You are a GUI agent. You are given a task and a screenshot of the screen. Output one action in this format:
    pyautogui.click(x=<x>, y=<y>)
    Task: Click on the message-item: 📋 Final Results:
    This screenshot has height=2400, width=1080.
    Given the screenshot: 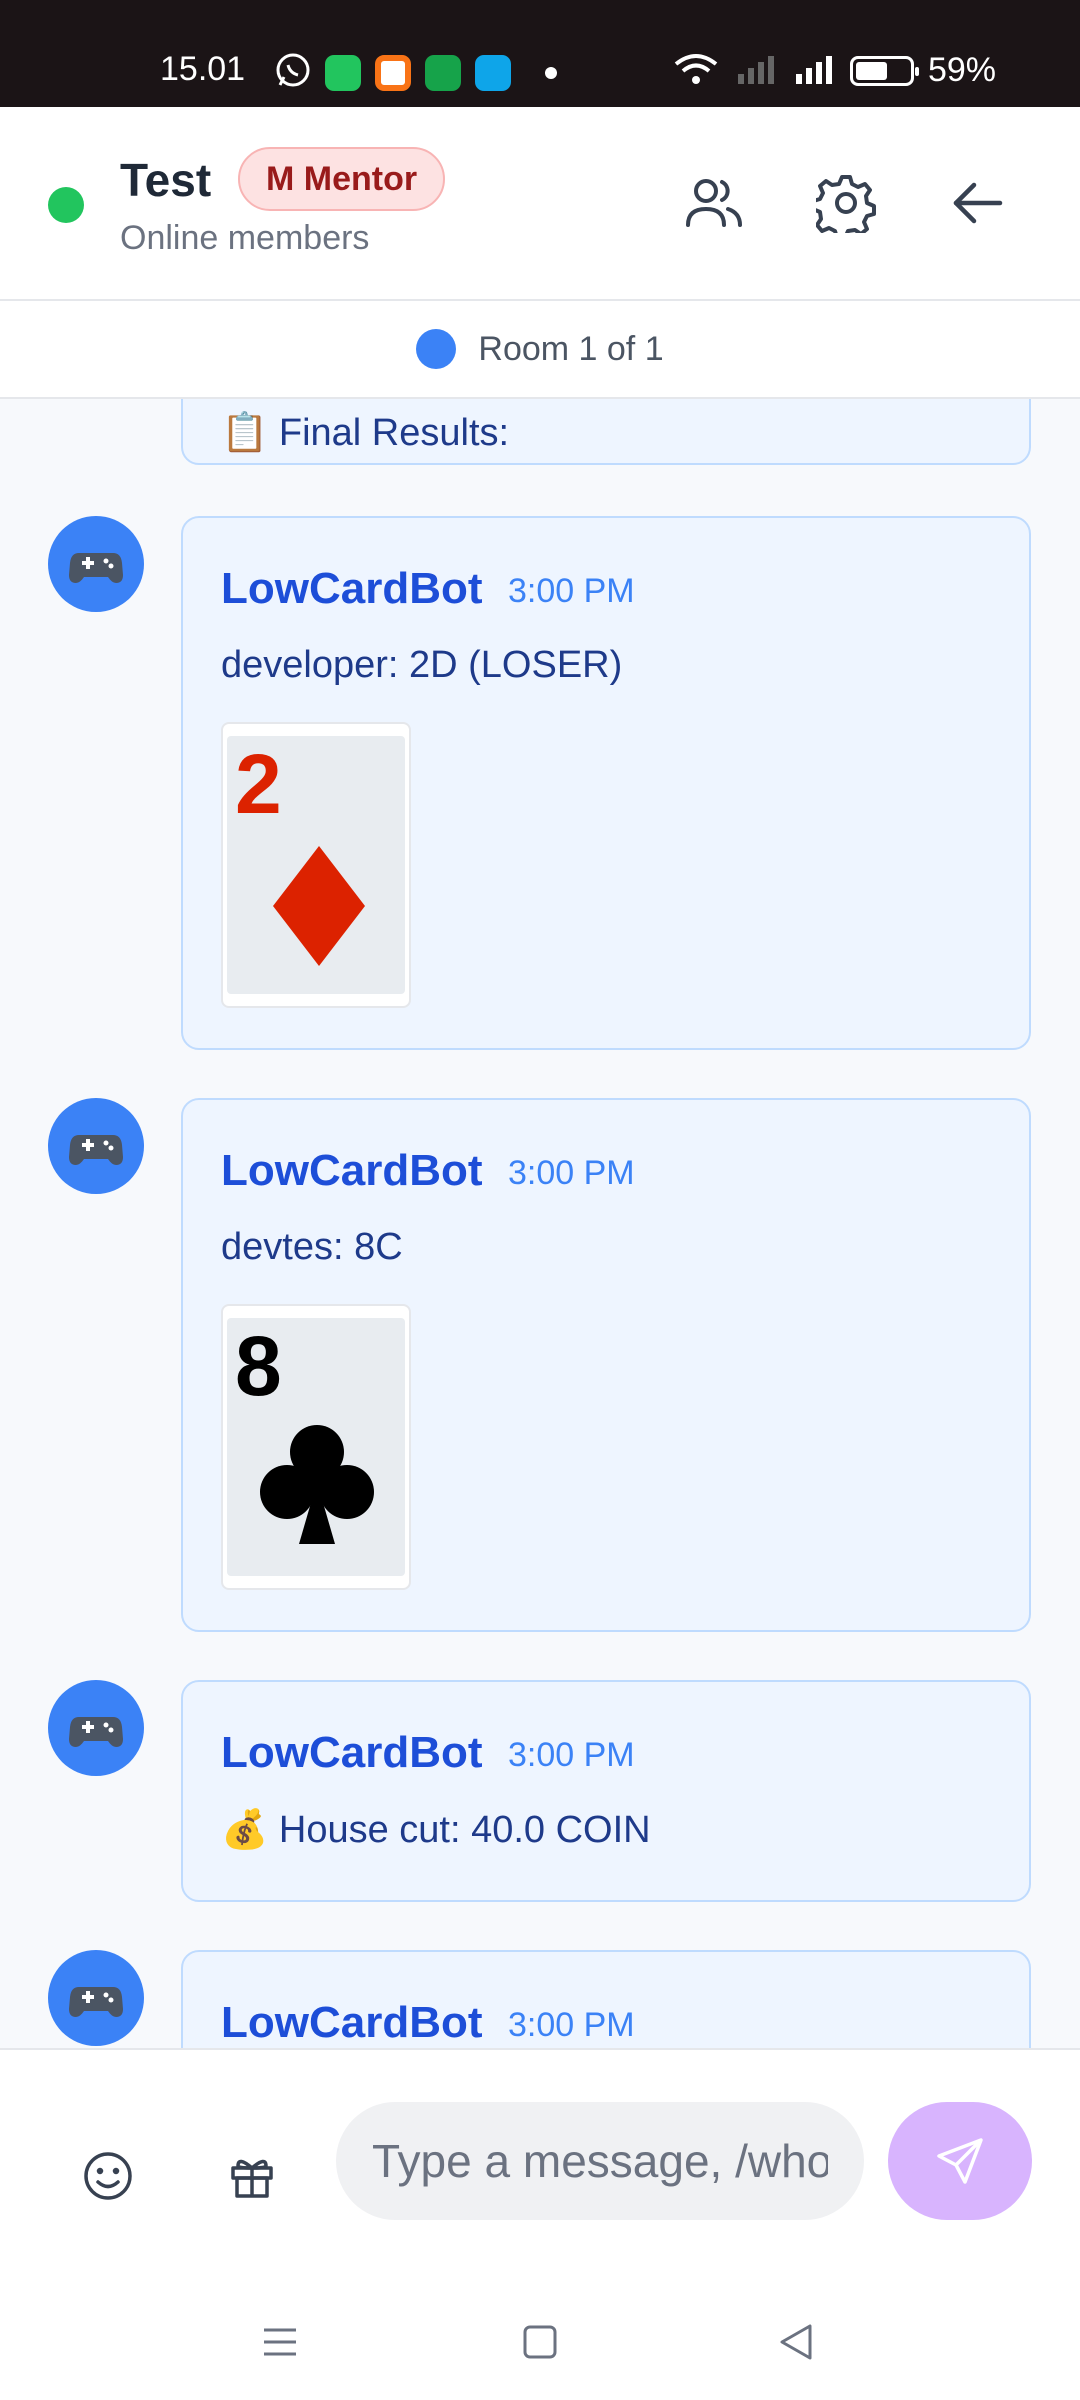 What is the action you would take?
    pyautogui.click(x=540, y=434)
    